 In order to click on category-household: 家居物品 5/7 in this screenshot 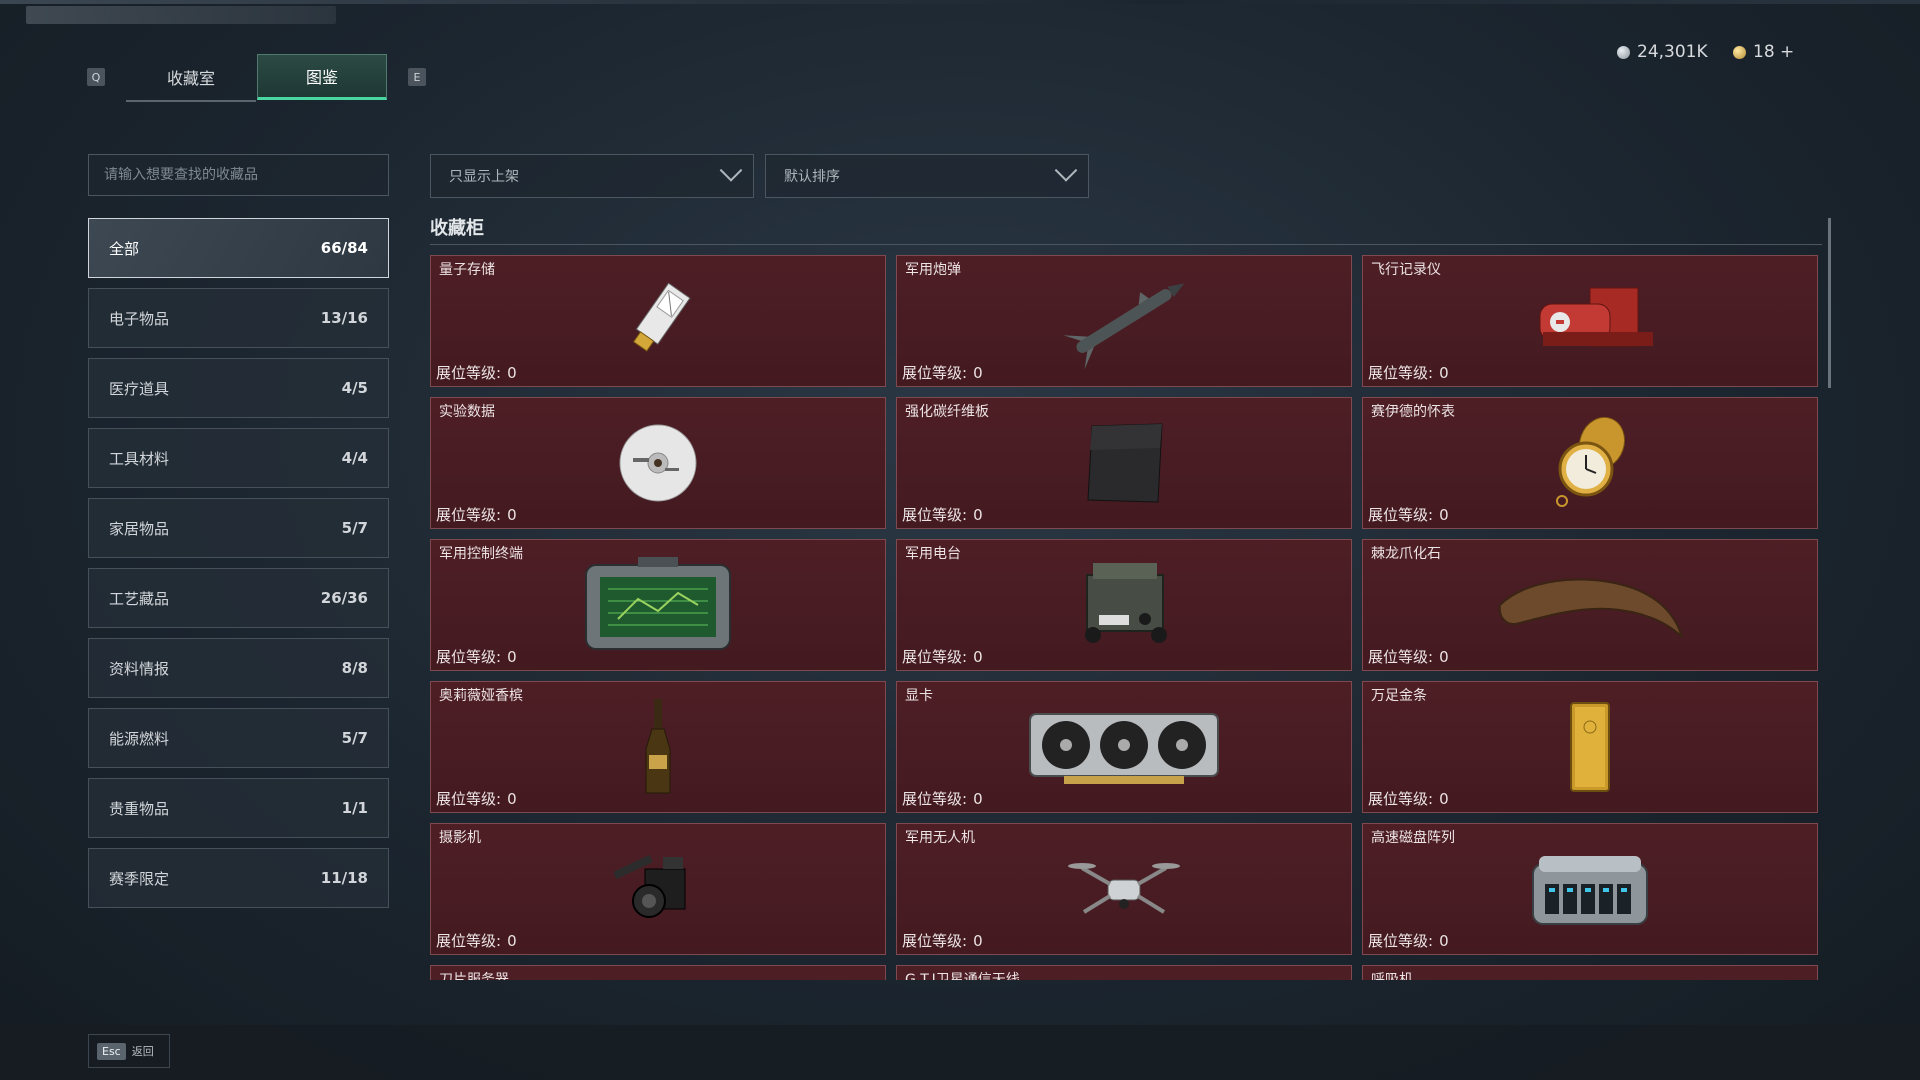, I will do `click(238, 528)`.